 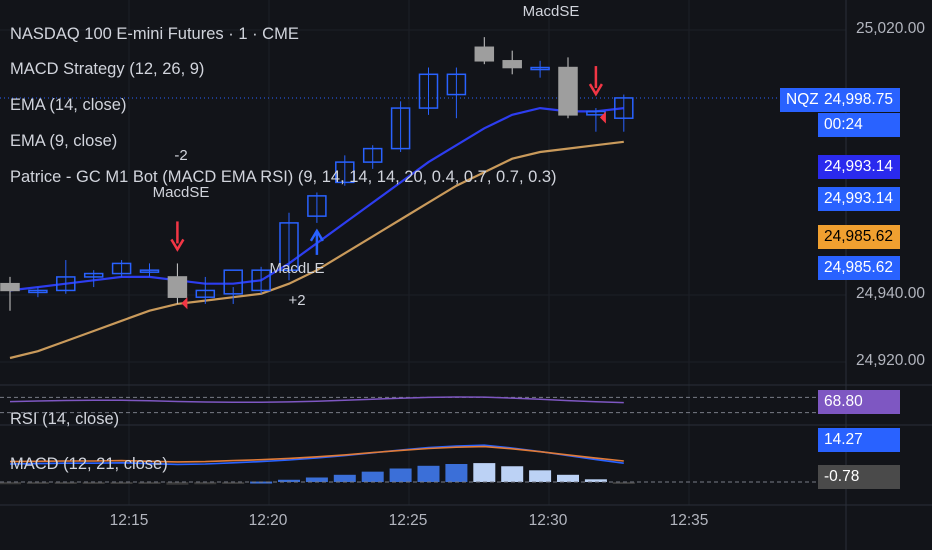 I want to click on signal-qty-short-1: -2, so click(x=181, y=155).